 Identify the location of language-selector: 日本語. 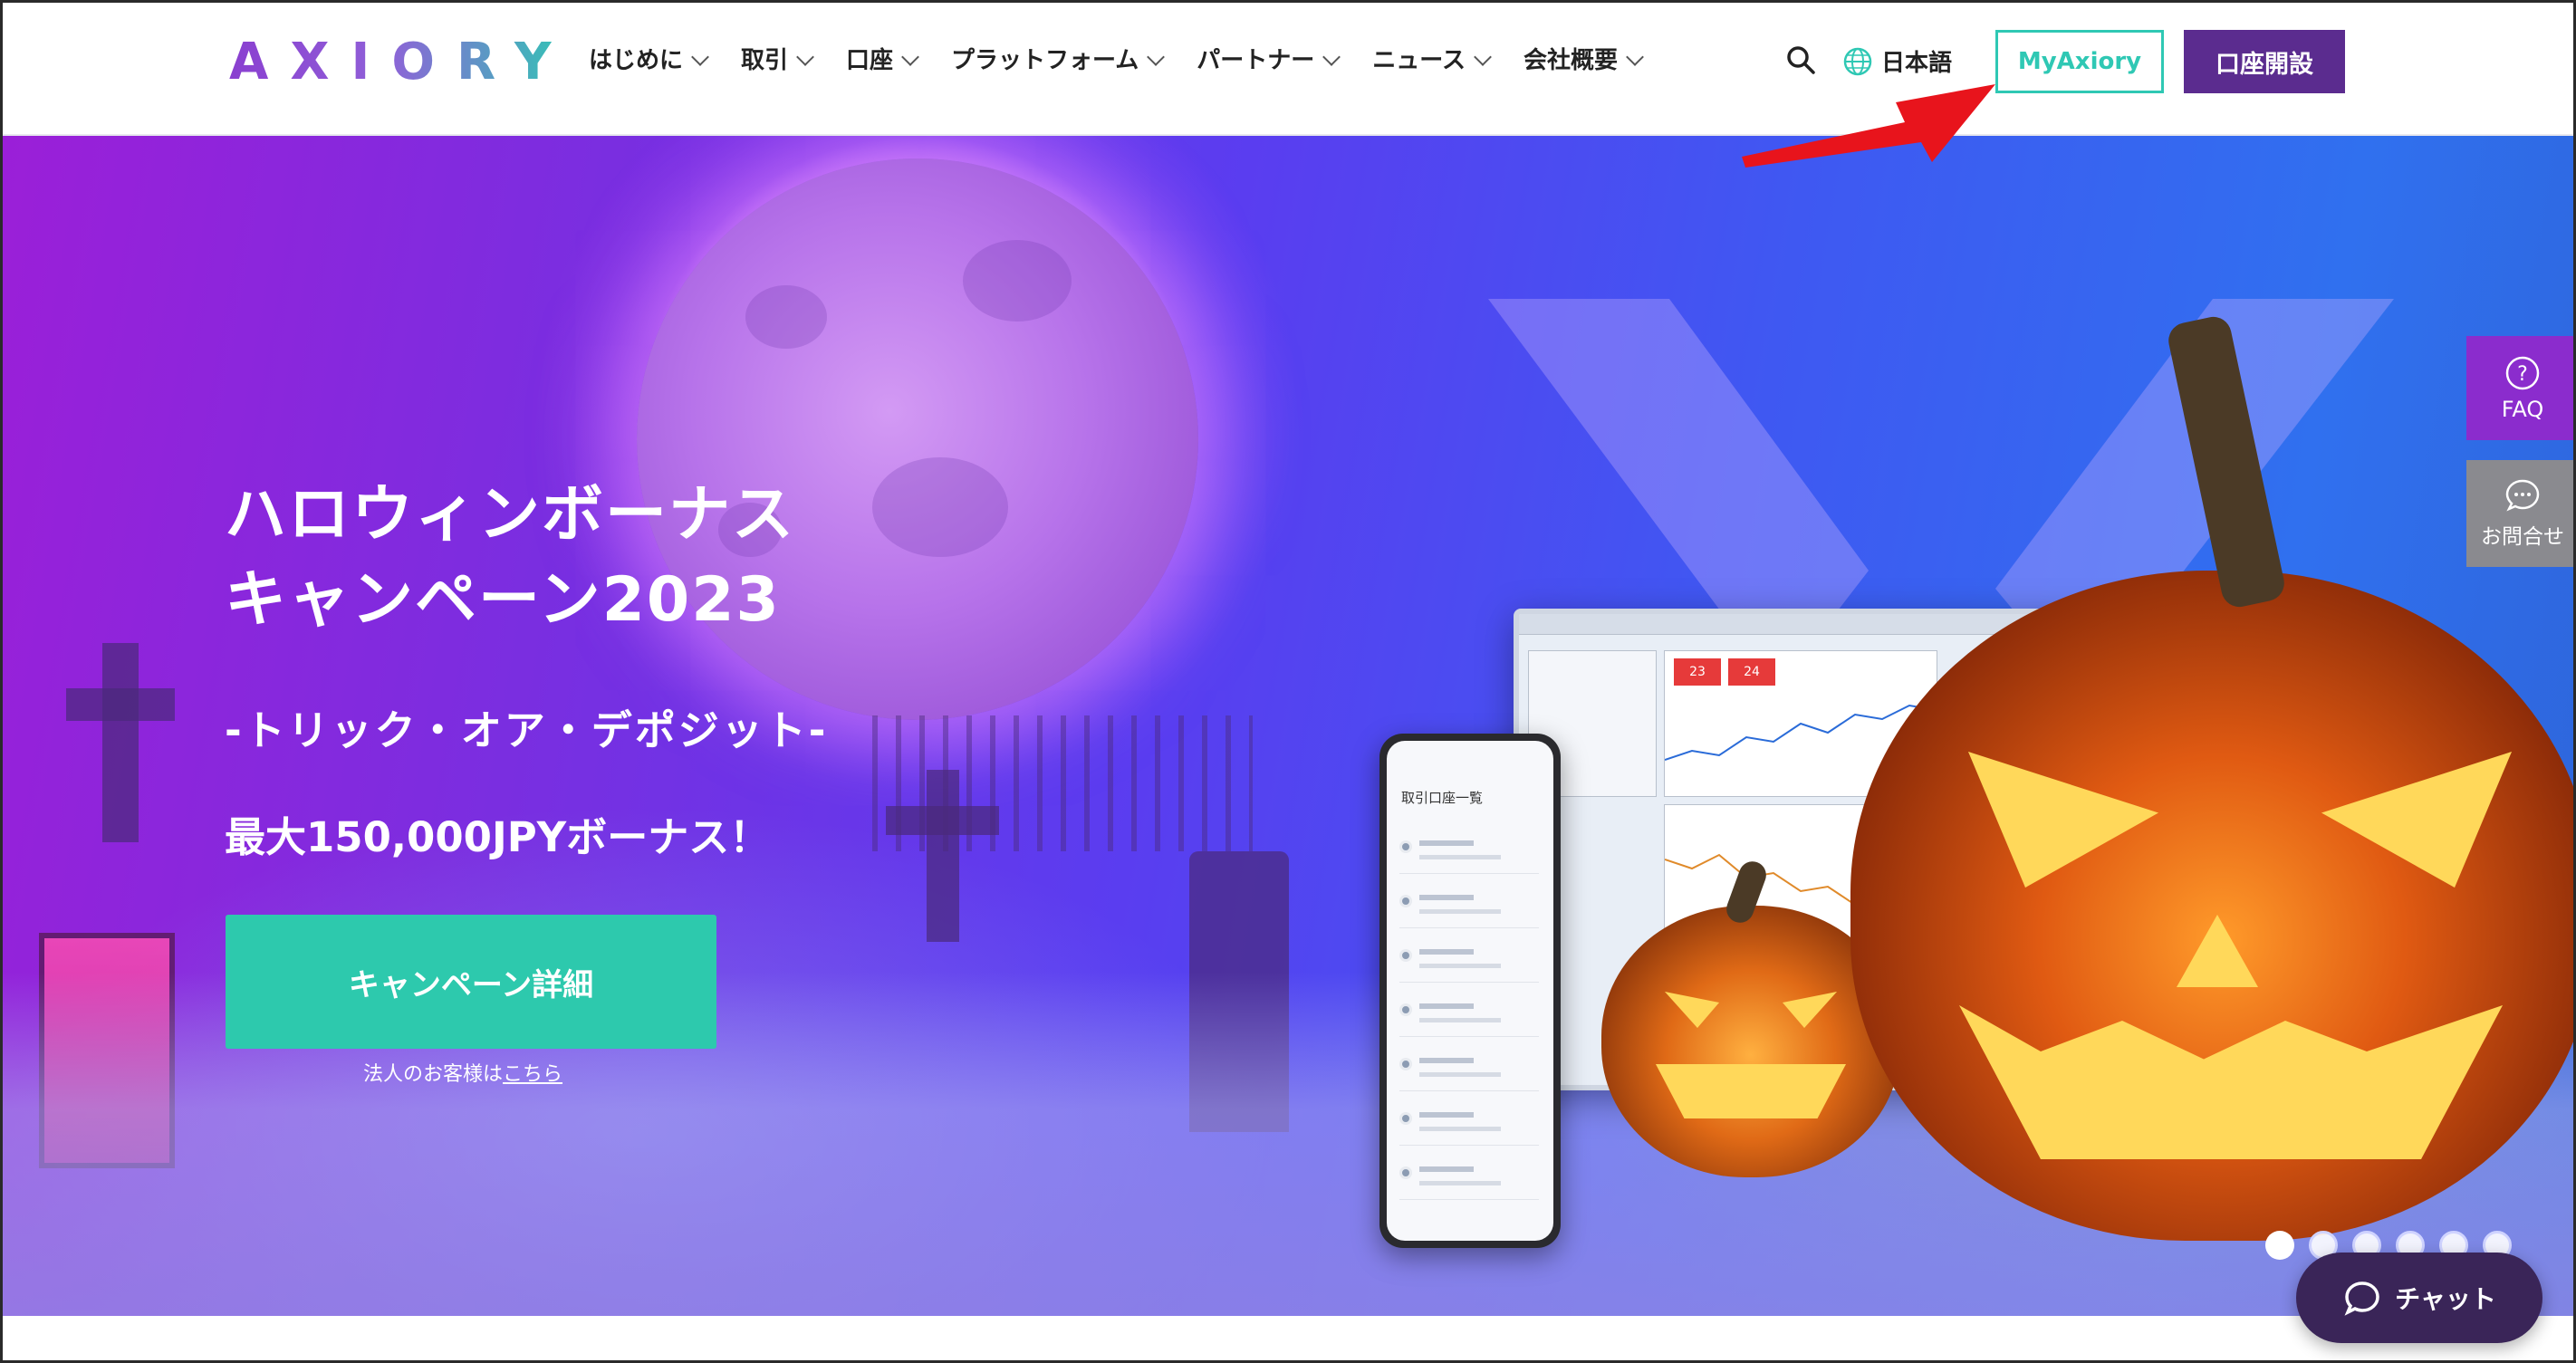
(1897, 61).